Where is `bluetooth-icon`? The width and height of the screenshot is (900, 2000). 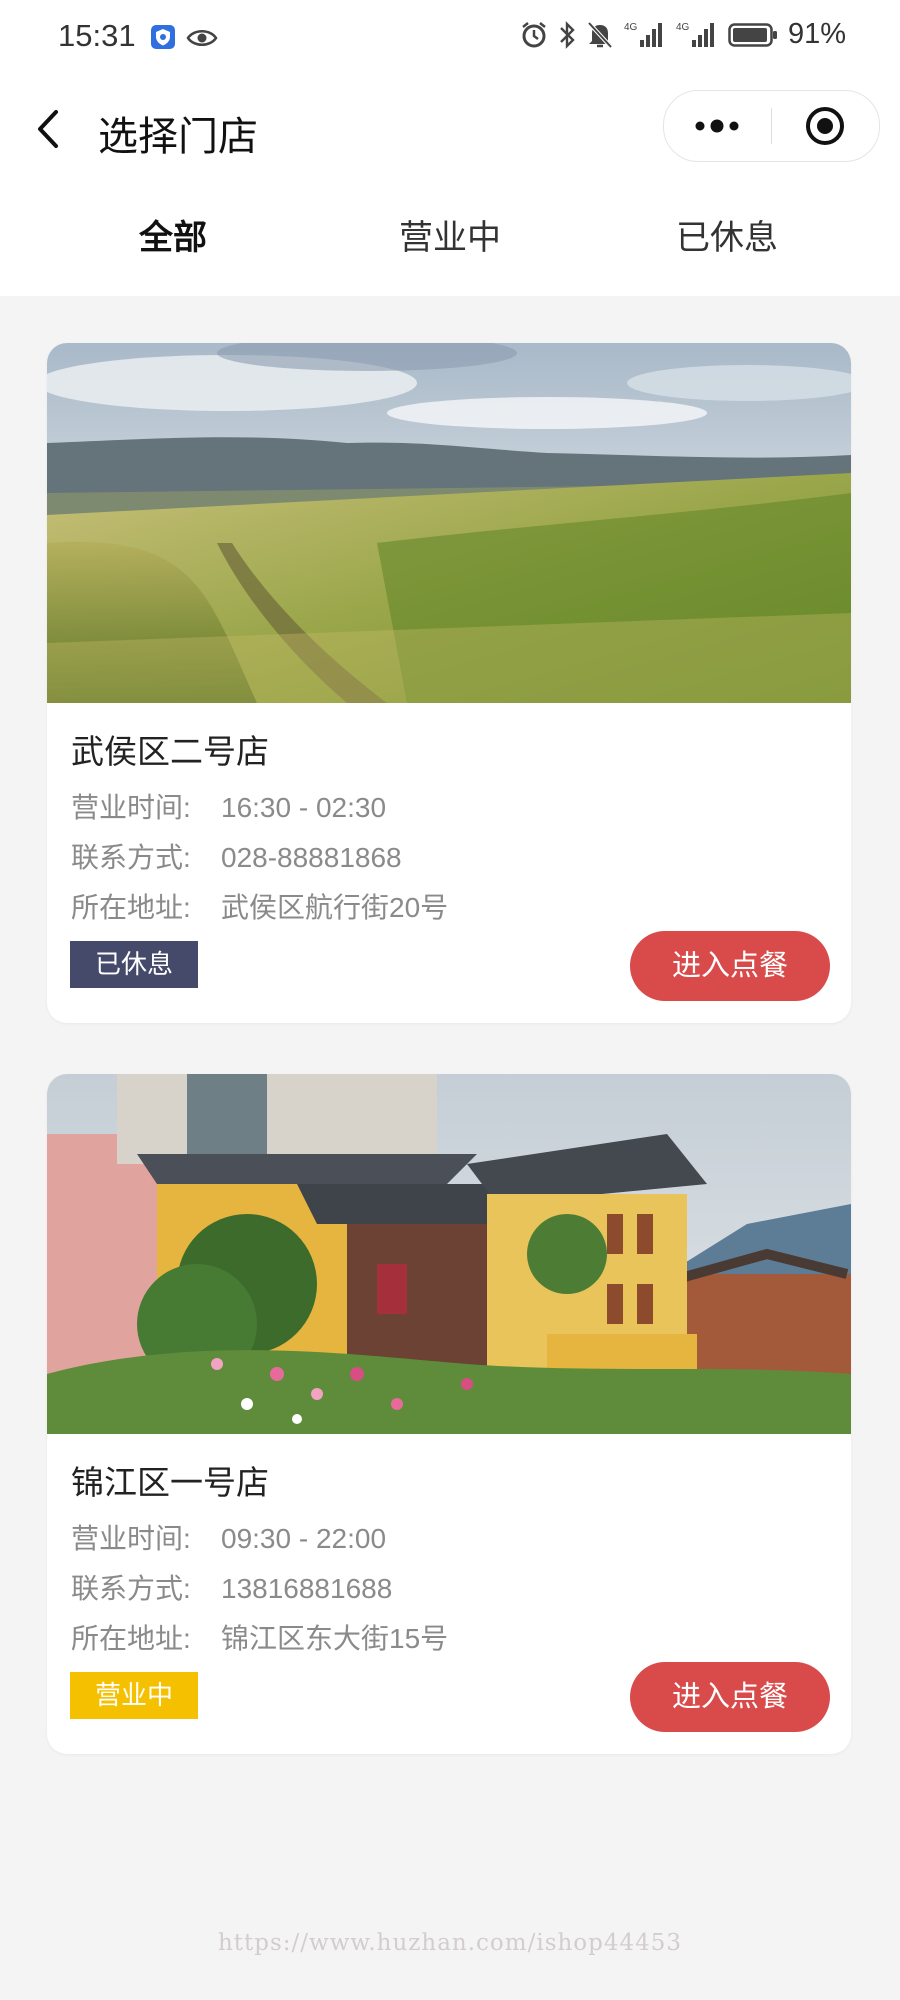
bluetooth-icon is located at coordinates (567, 34).